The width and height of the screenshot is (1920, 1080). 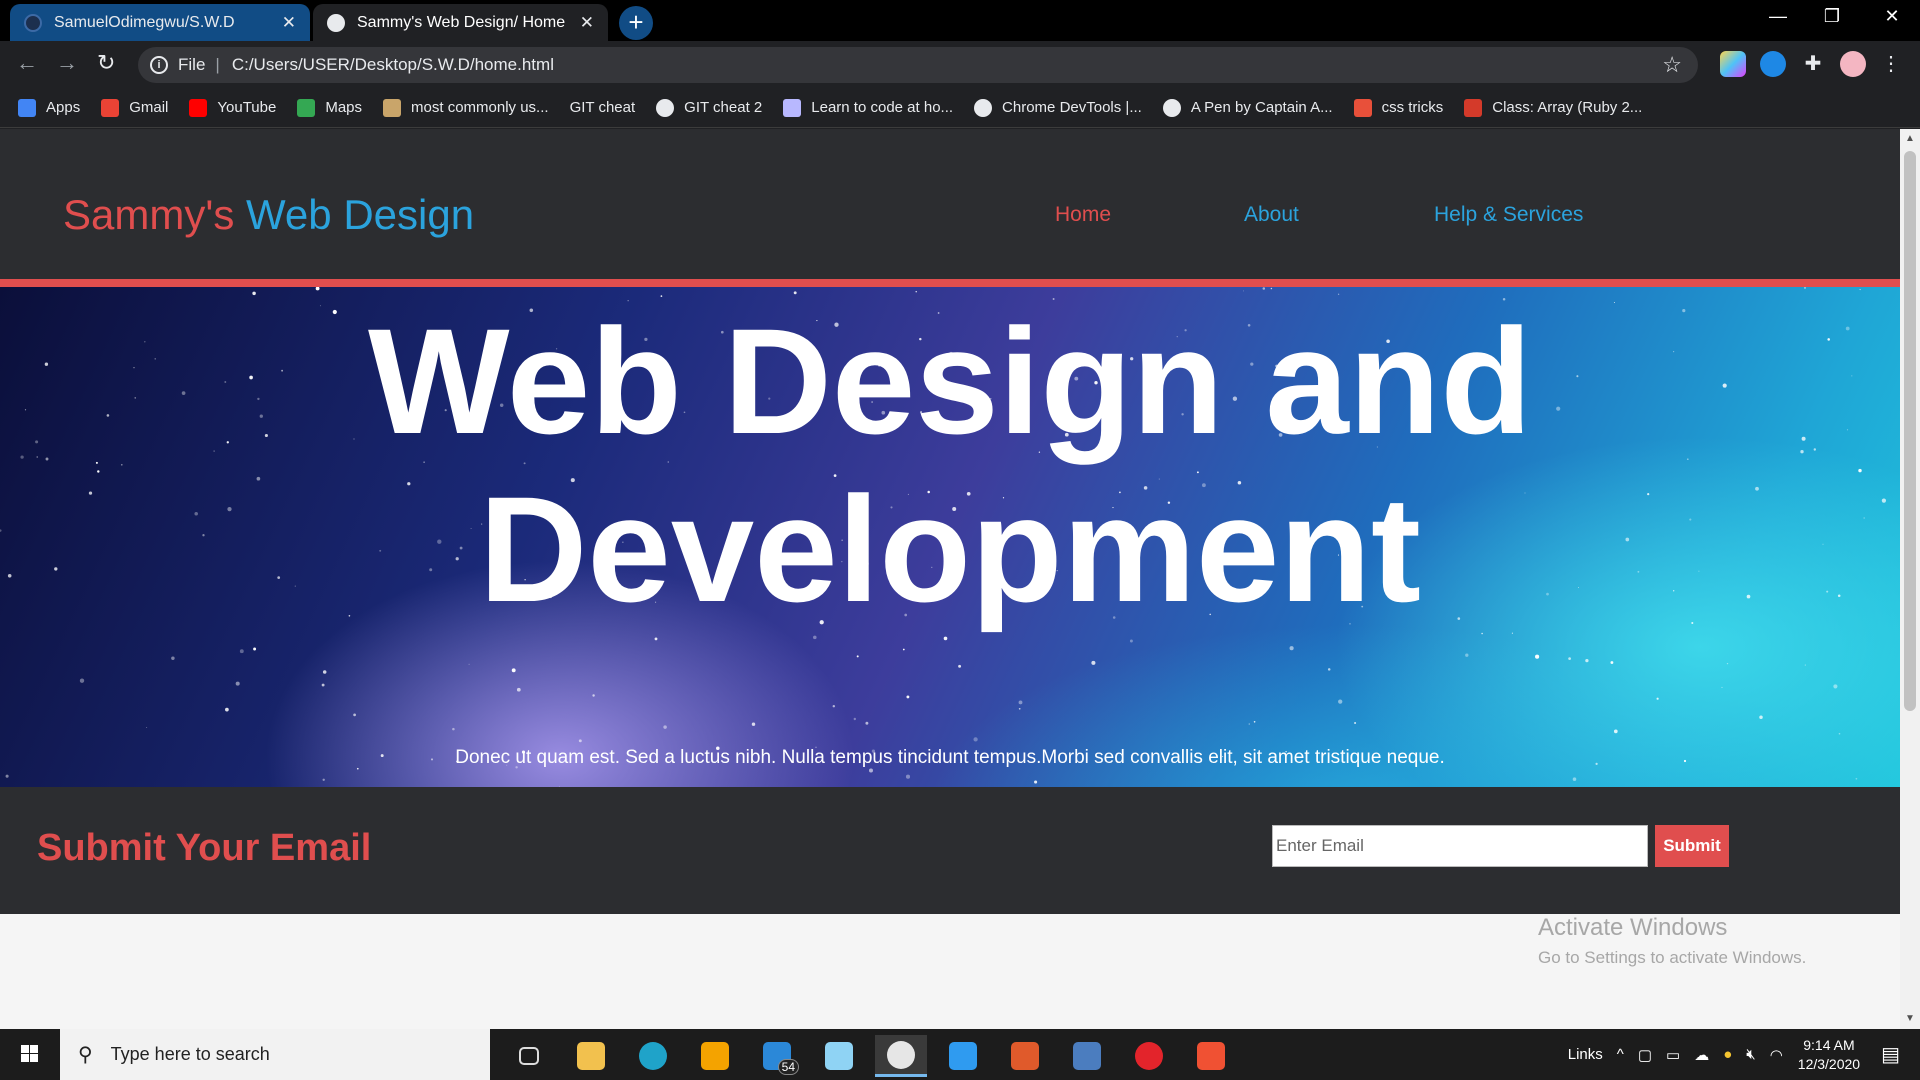 What do you see at coordinates (1398, 107) in the screenshot?
I see `bookmark-item: css tricks` at bounding box center [1398, 107].